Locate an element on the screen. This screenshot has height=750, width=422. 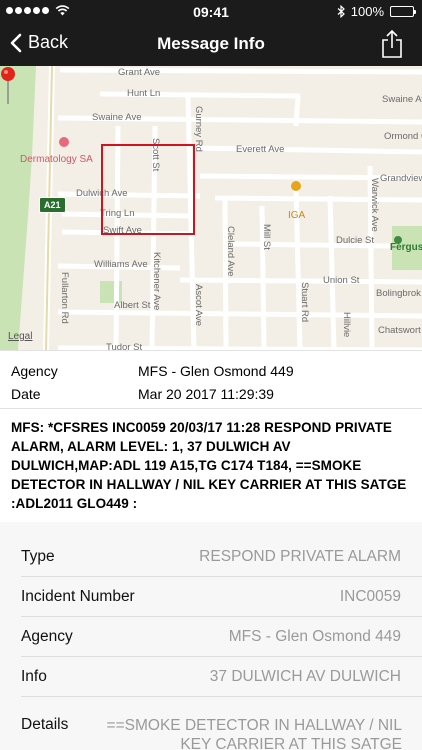
map-label: Grandview is located at coordinates (401, 178).